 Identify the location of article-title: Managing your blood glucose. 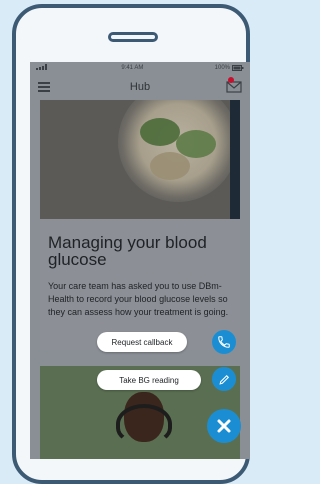
(127, 251).